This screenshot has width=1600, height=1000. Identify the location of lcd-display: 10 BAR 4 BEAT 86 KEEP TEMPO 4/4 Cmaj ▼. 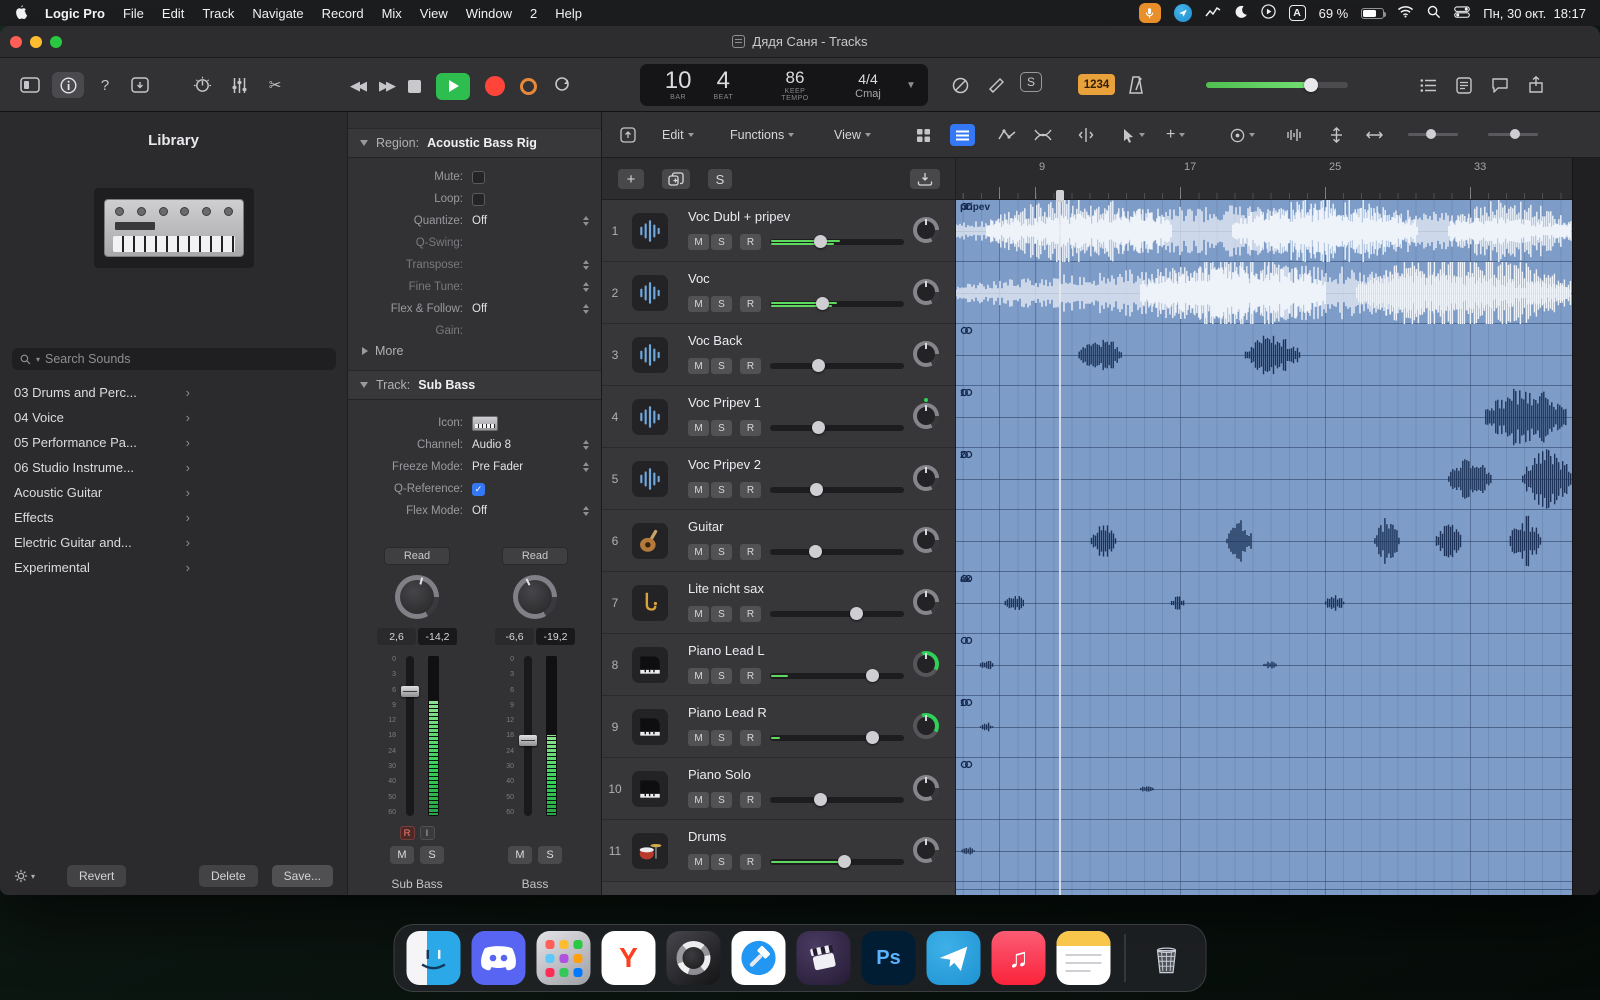
(784, 85).